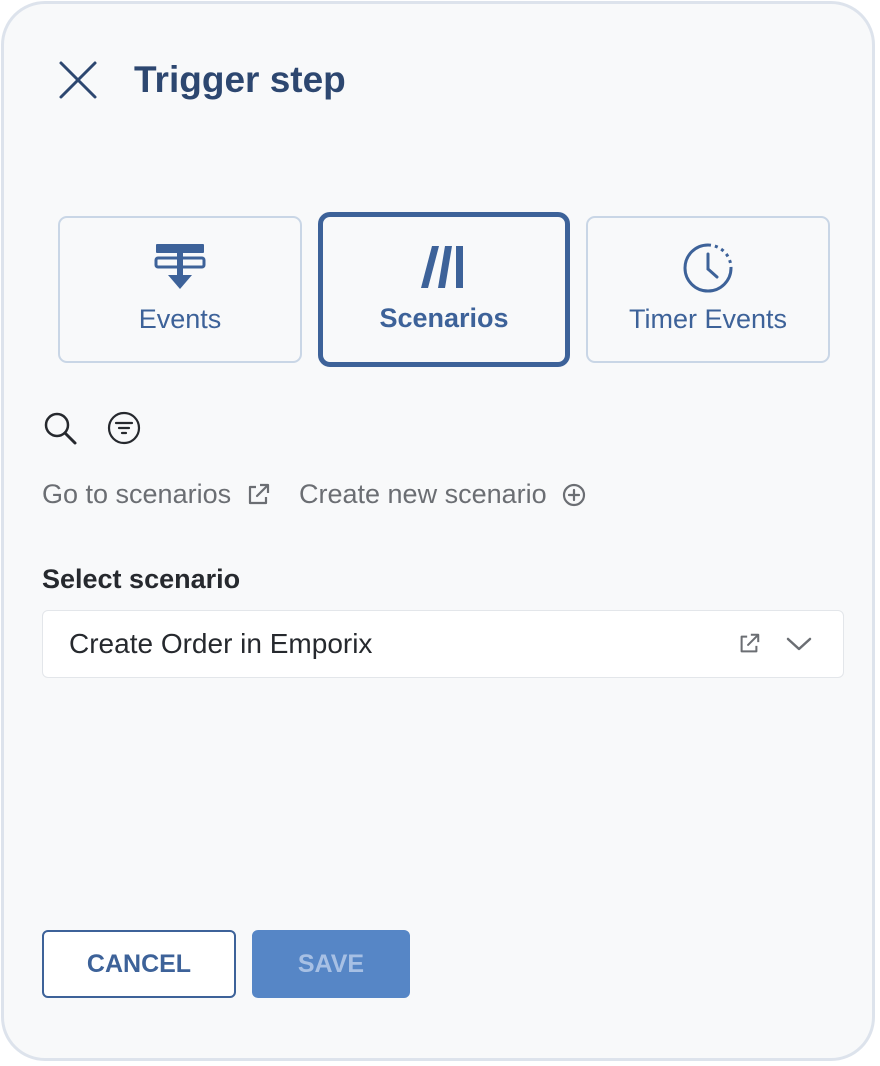 Image resolution: width=880 pixels, height=1066 pixels. What do you see at coordinates (139, 964) in the screenshot?
I see `cancel-button: CANCEL` at bounding box center [139, 964].